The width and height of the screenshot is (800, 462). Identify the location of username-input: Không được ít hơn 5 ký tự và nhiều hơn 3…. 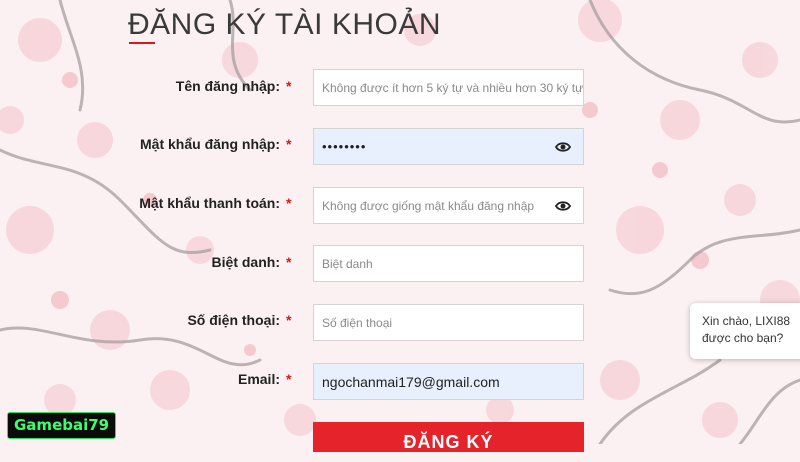
(448, 87).